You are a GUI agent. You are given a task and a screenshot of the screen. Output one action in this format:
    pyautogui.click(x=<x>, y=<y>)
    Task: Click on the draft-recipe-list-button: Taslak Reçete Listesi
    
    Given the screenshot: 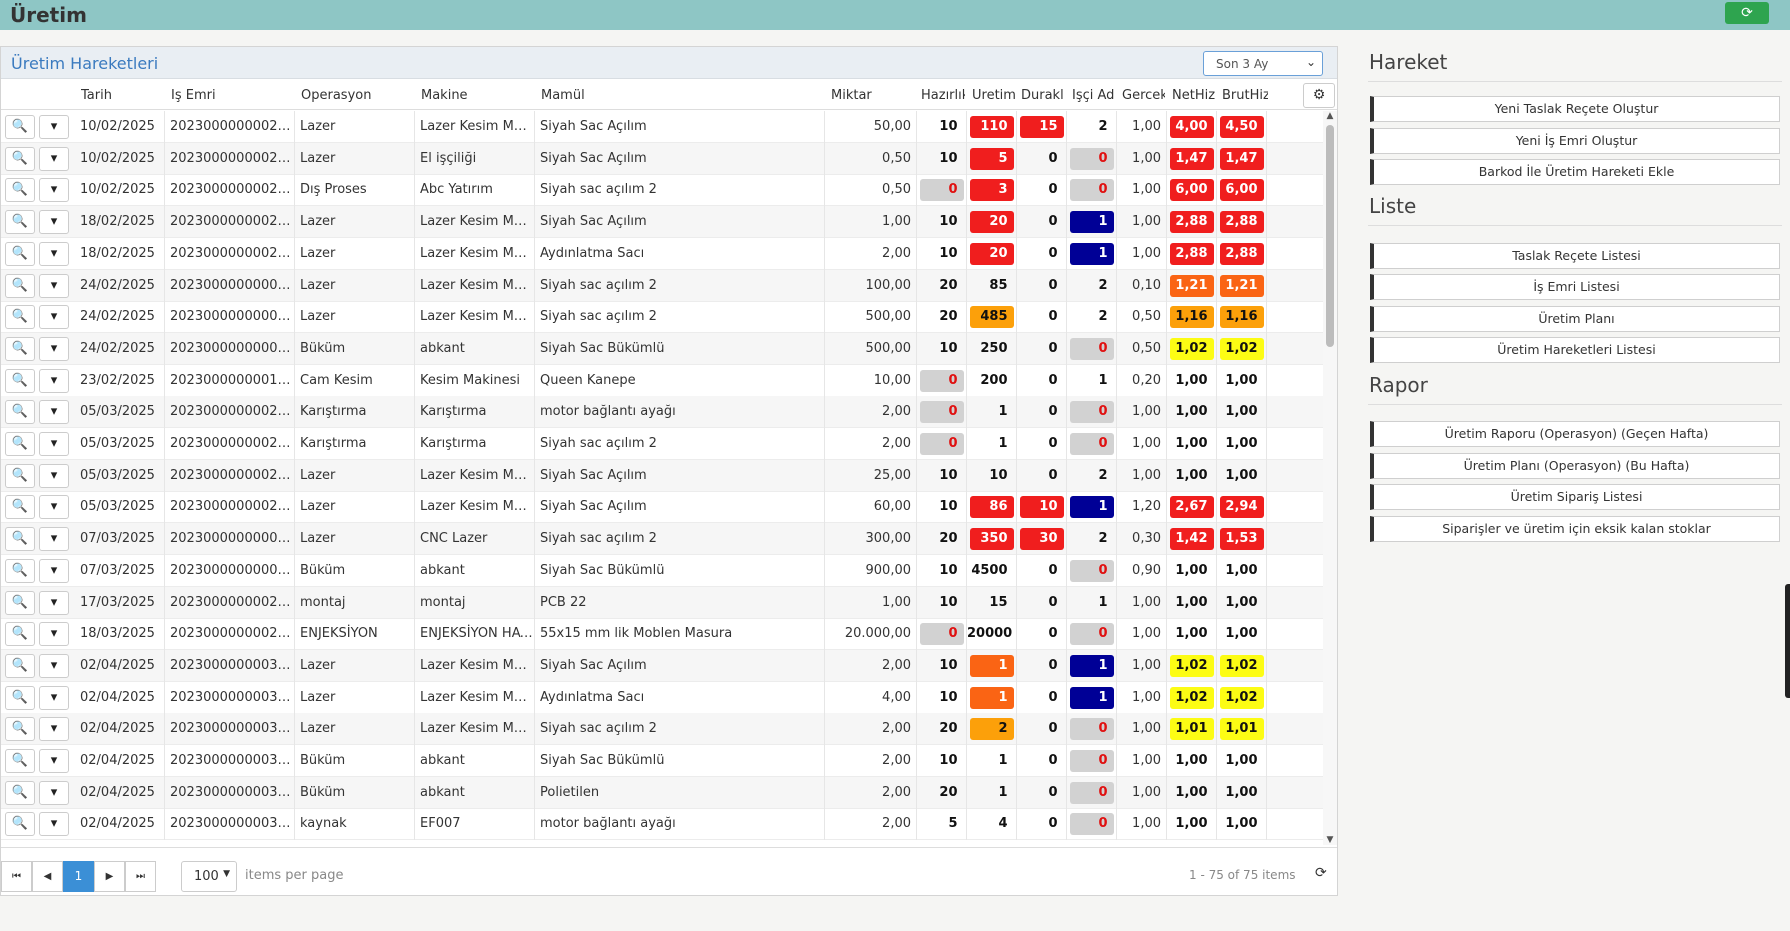 What is the action you would take?
    pyautogui.click(x=1575, y=256)
    